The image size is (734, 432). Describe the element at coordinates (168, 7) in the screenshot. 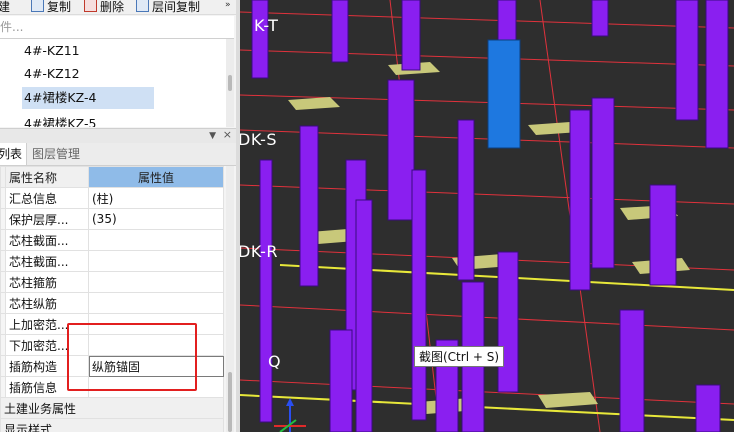

I see `floor-copy-button: 层间复制` at that location.